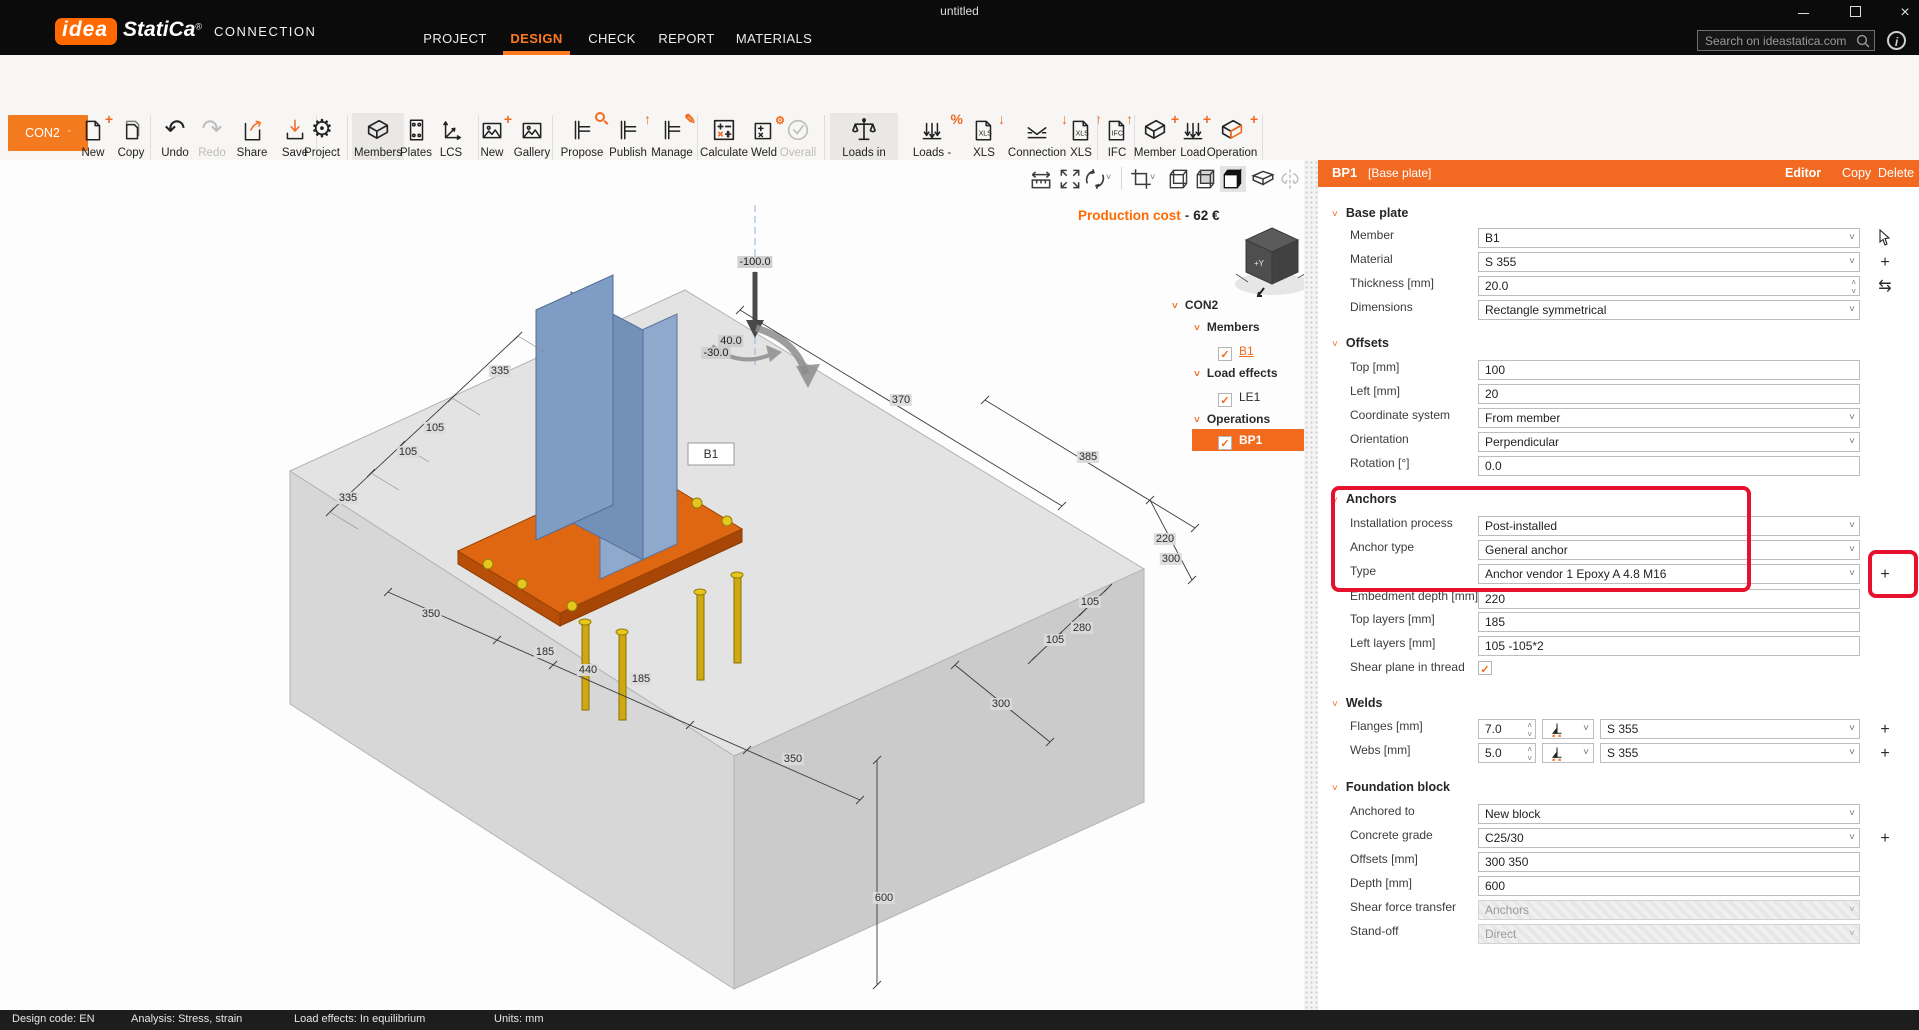 This screenshot has height=1030, width=1919. Describe the element at coordinates (1896, 40) in the screenshot. I see `info-icon` at that location.